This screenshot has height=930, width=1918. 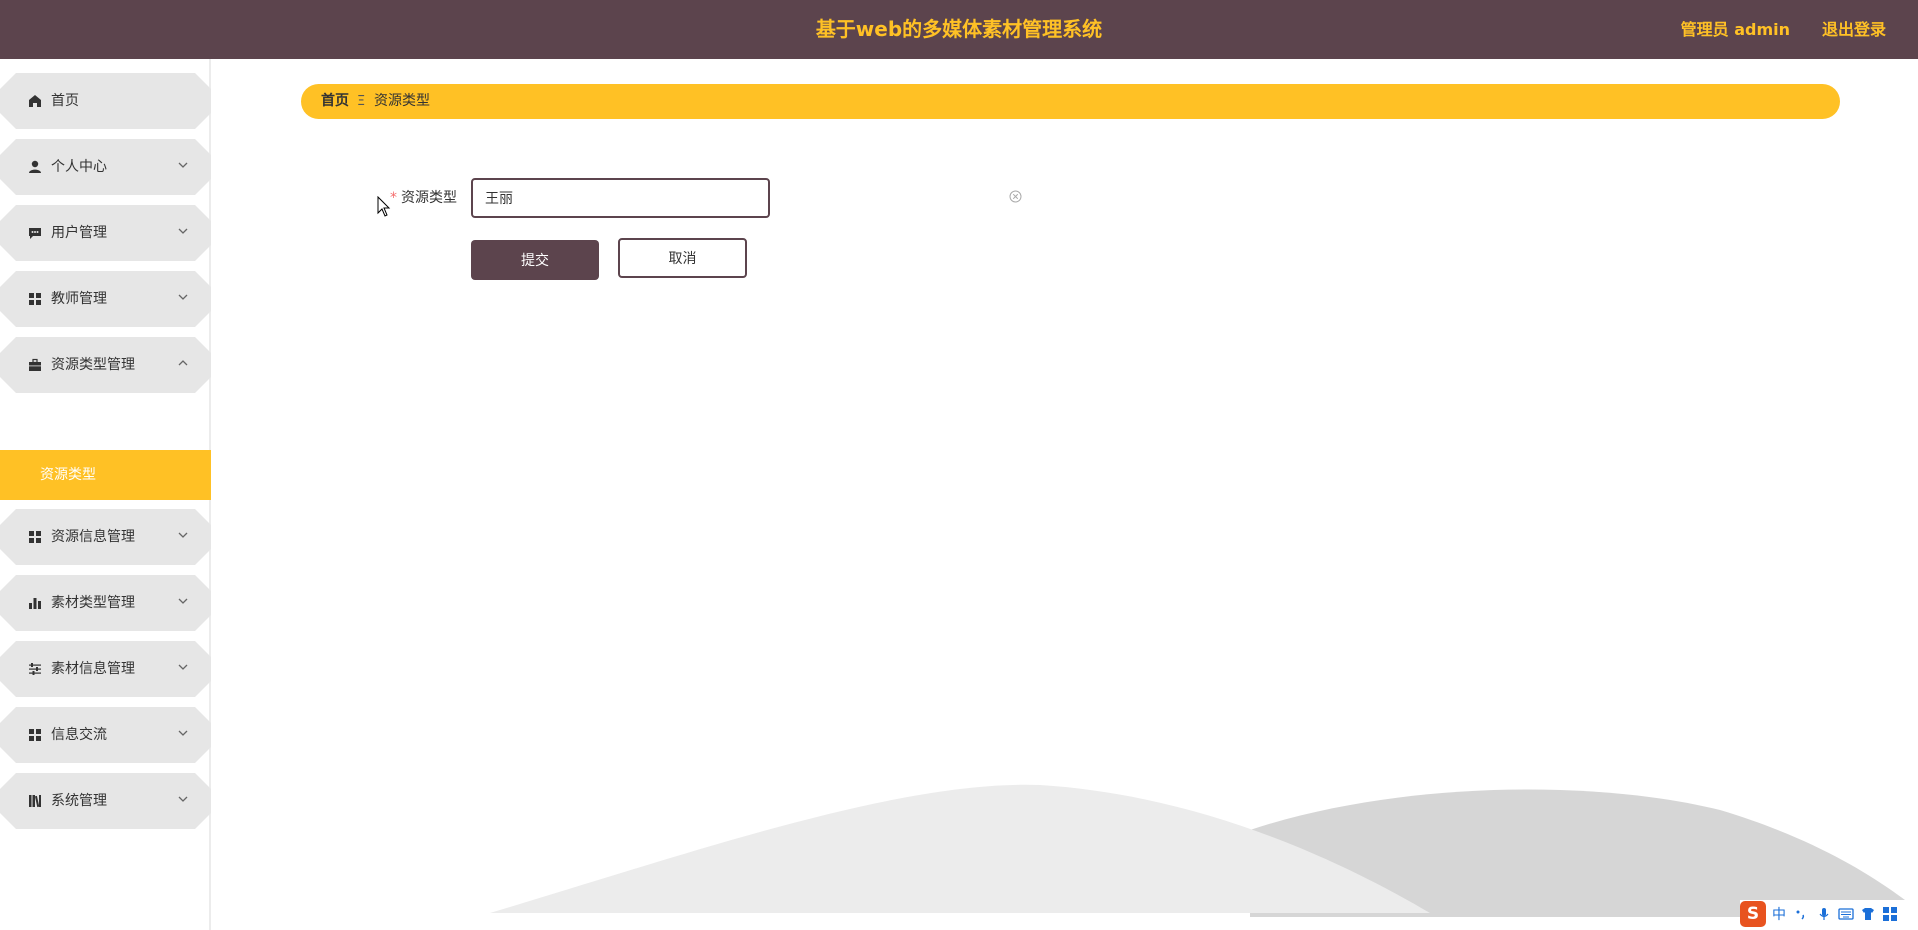 I want to click on skin-icon, so click(x=1868, y=914).